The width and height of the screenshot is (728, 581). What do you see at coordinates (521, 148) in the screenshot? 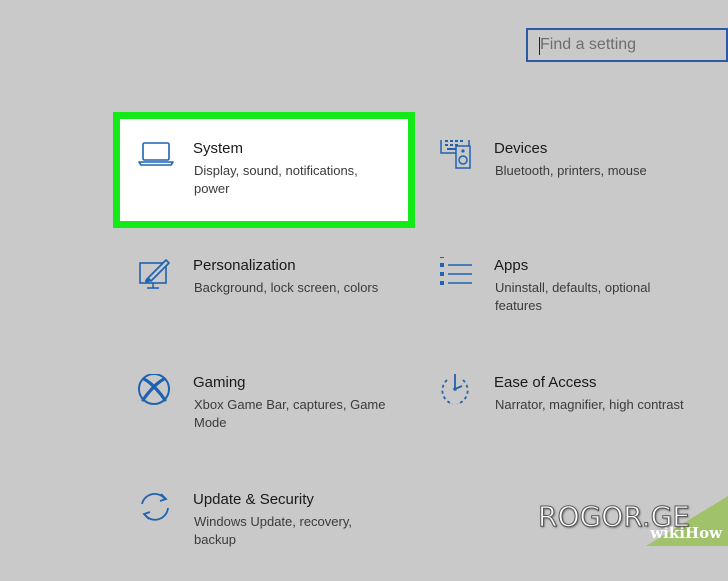
I see `tile-title: Devices` at bounding box center [521, 148].